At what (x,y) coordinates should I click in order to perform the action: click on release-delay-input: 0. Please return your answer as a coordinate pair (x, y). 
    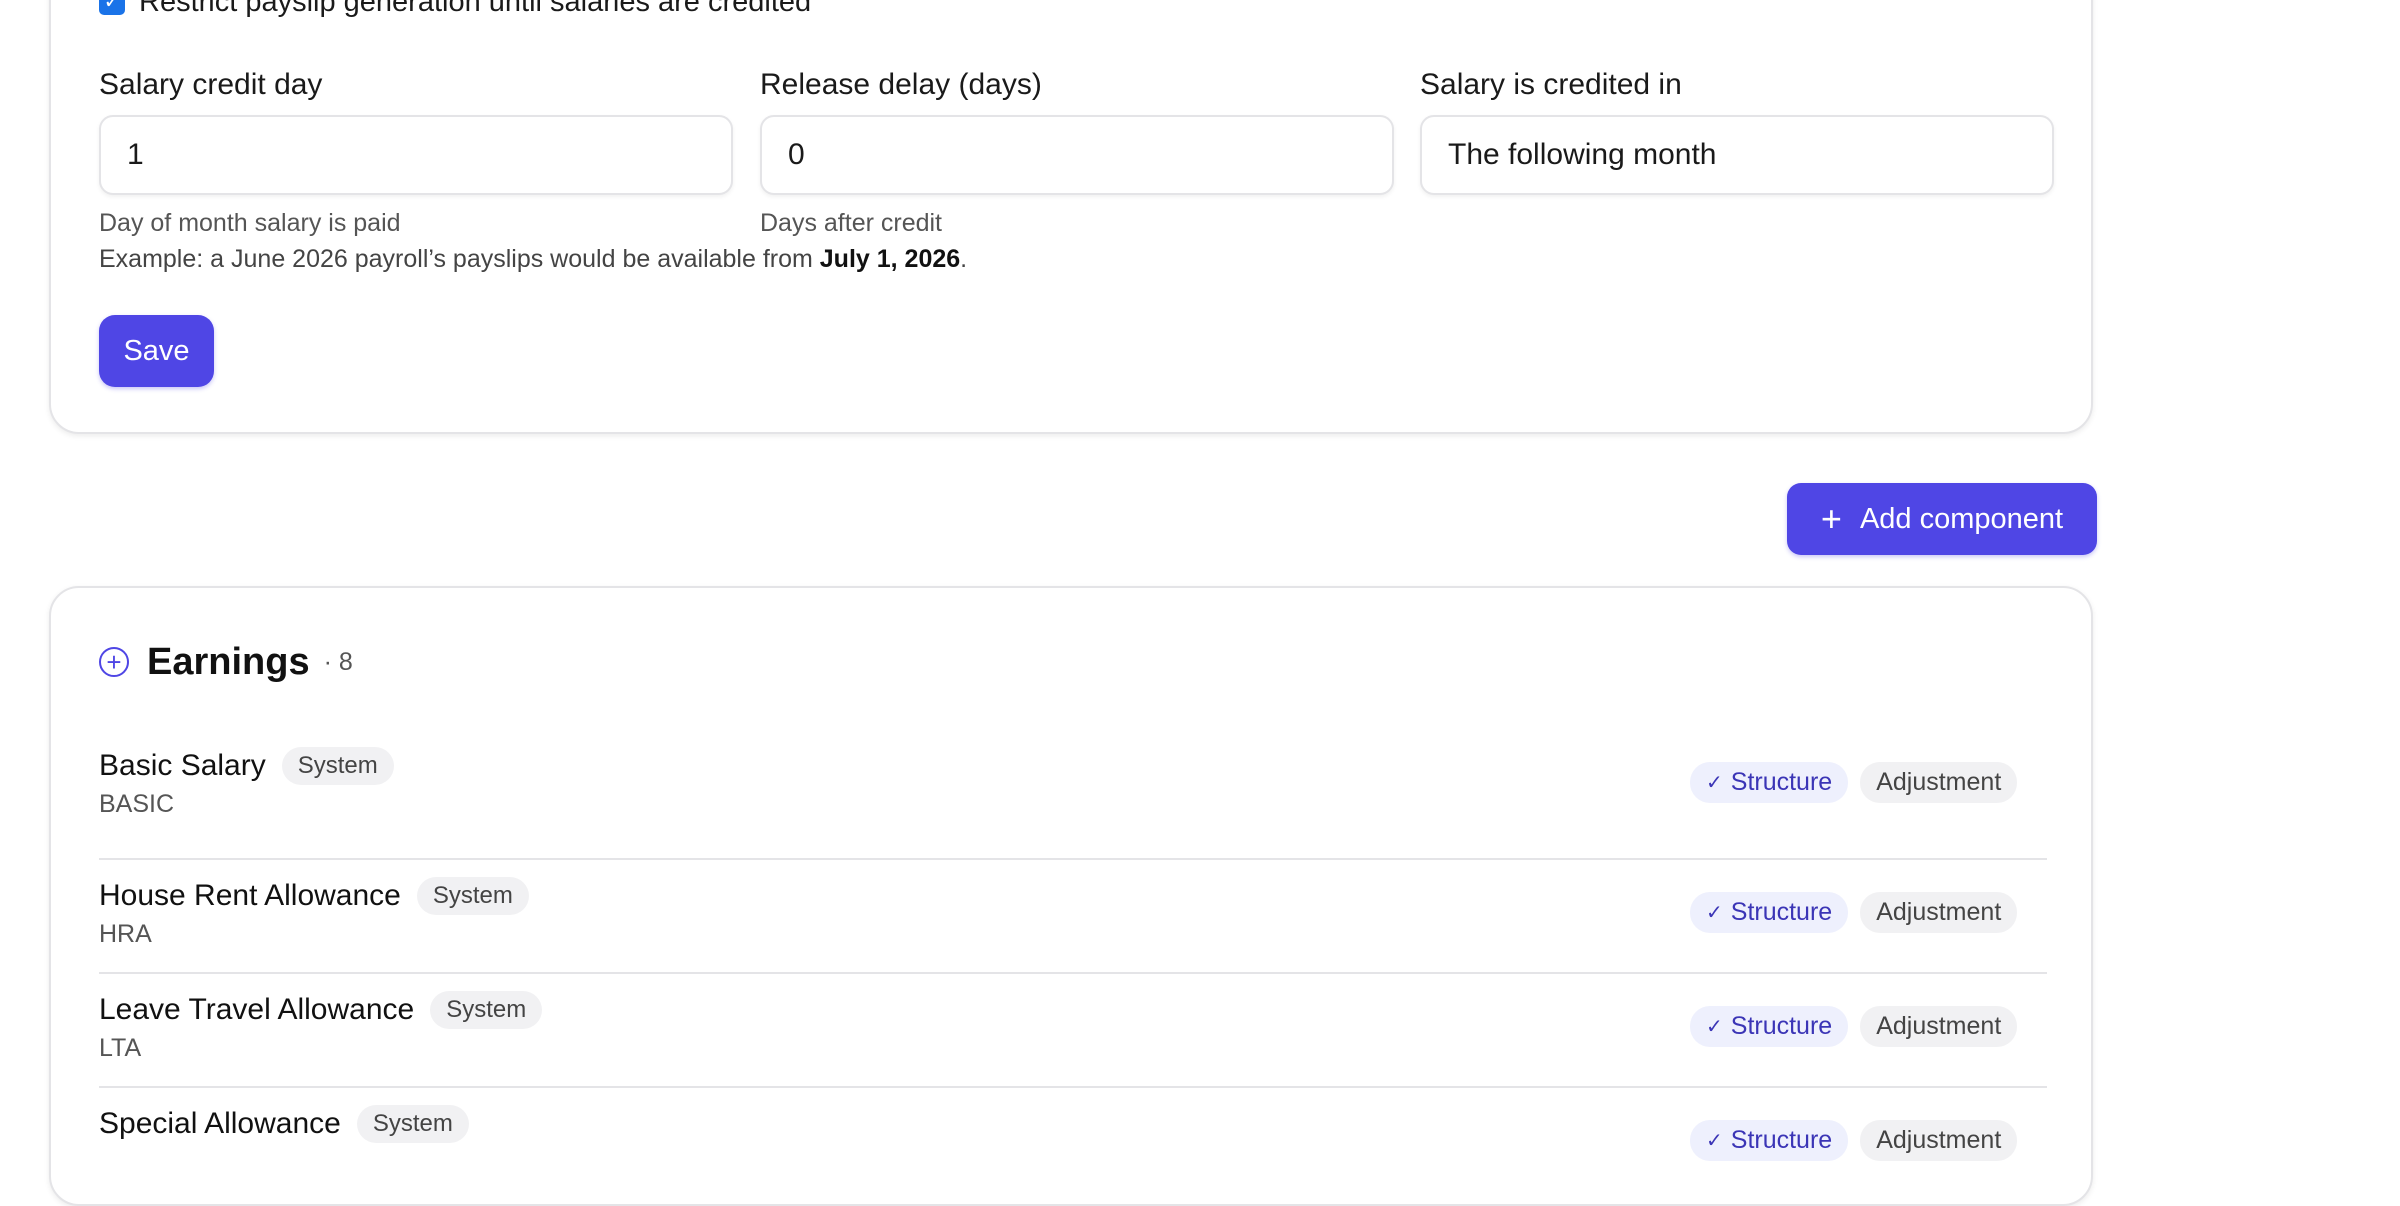
    Looking at the image, I should click on (1077, 155).